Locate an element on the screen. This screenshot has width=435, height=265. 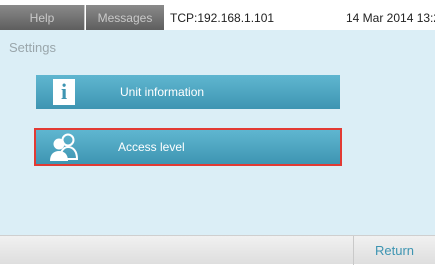
footer-bar: Return is located at coordinates (217, 250).